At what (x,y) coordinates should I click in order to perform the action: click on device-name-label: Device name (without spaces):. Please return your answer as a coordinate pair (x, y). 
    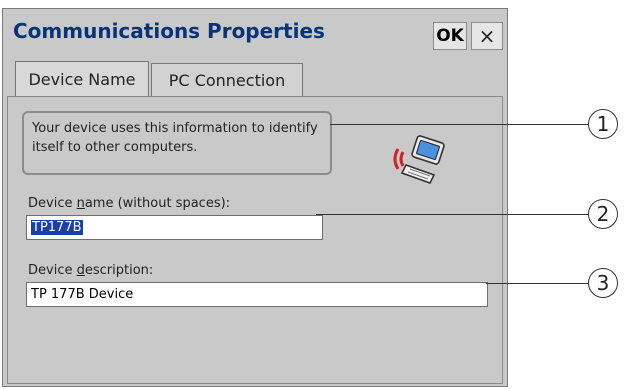
    Looking at the image, I should click on (129, 203).